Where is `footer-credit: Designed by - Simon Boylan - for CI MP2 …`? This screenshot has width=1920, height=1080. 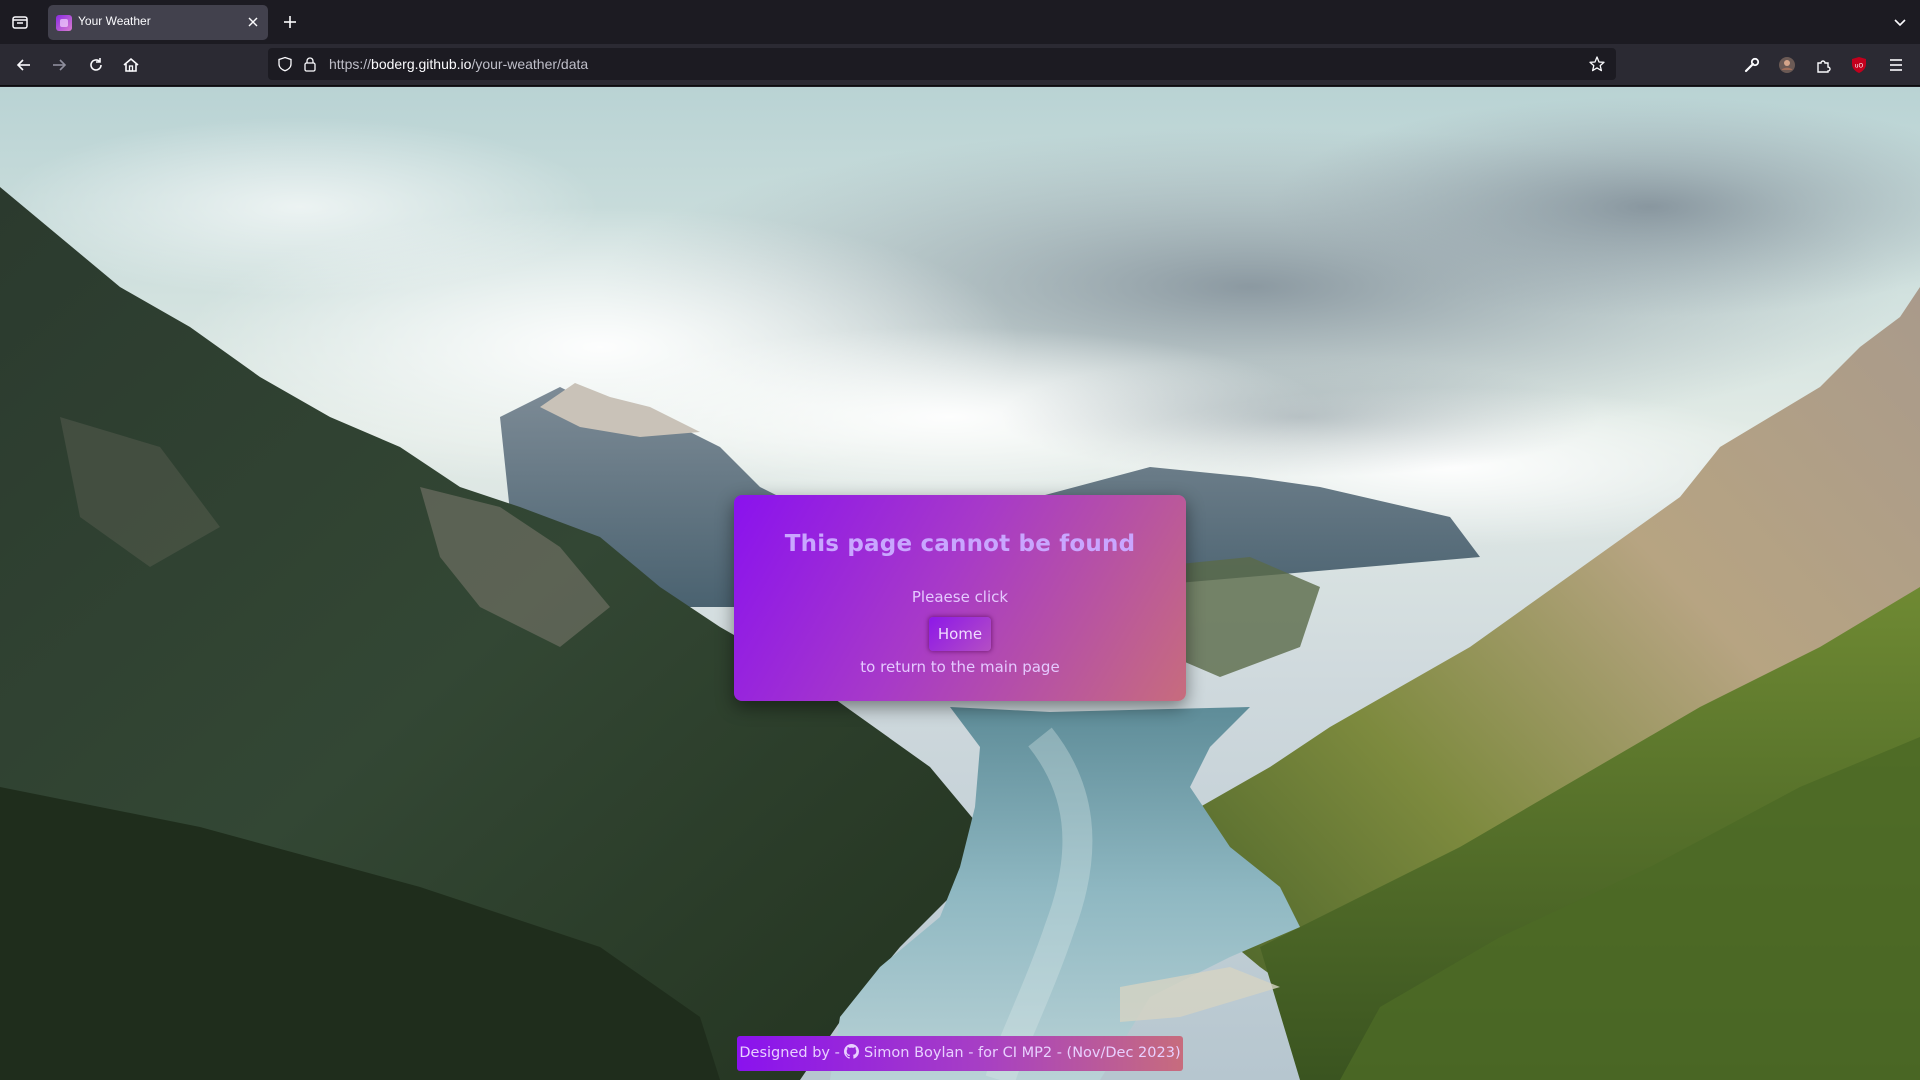
footer-credit: Designed by - Simon Boylan - for CI MP2 … is located at coordinates (960, 1053).